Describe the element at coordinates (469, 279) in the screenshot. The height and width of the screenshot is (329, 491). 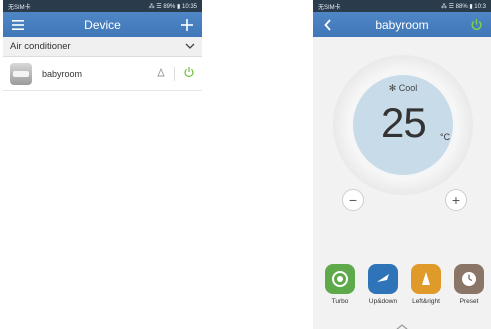
I see `clock-icon` at that location.